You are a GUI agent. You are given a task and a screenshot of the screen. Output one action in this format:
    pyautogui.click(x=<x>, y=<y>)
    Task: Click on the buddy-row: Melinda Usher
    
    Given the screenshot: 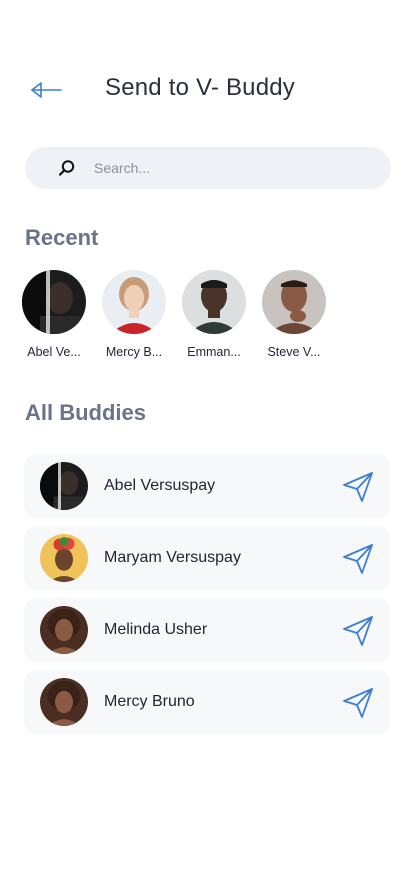 What is the action you would take?
    pyautogui.click(x=207, y=630)
    